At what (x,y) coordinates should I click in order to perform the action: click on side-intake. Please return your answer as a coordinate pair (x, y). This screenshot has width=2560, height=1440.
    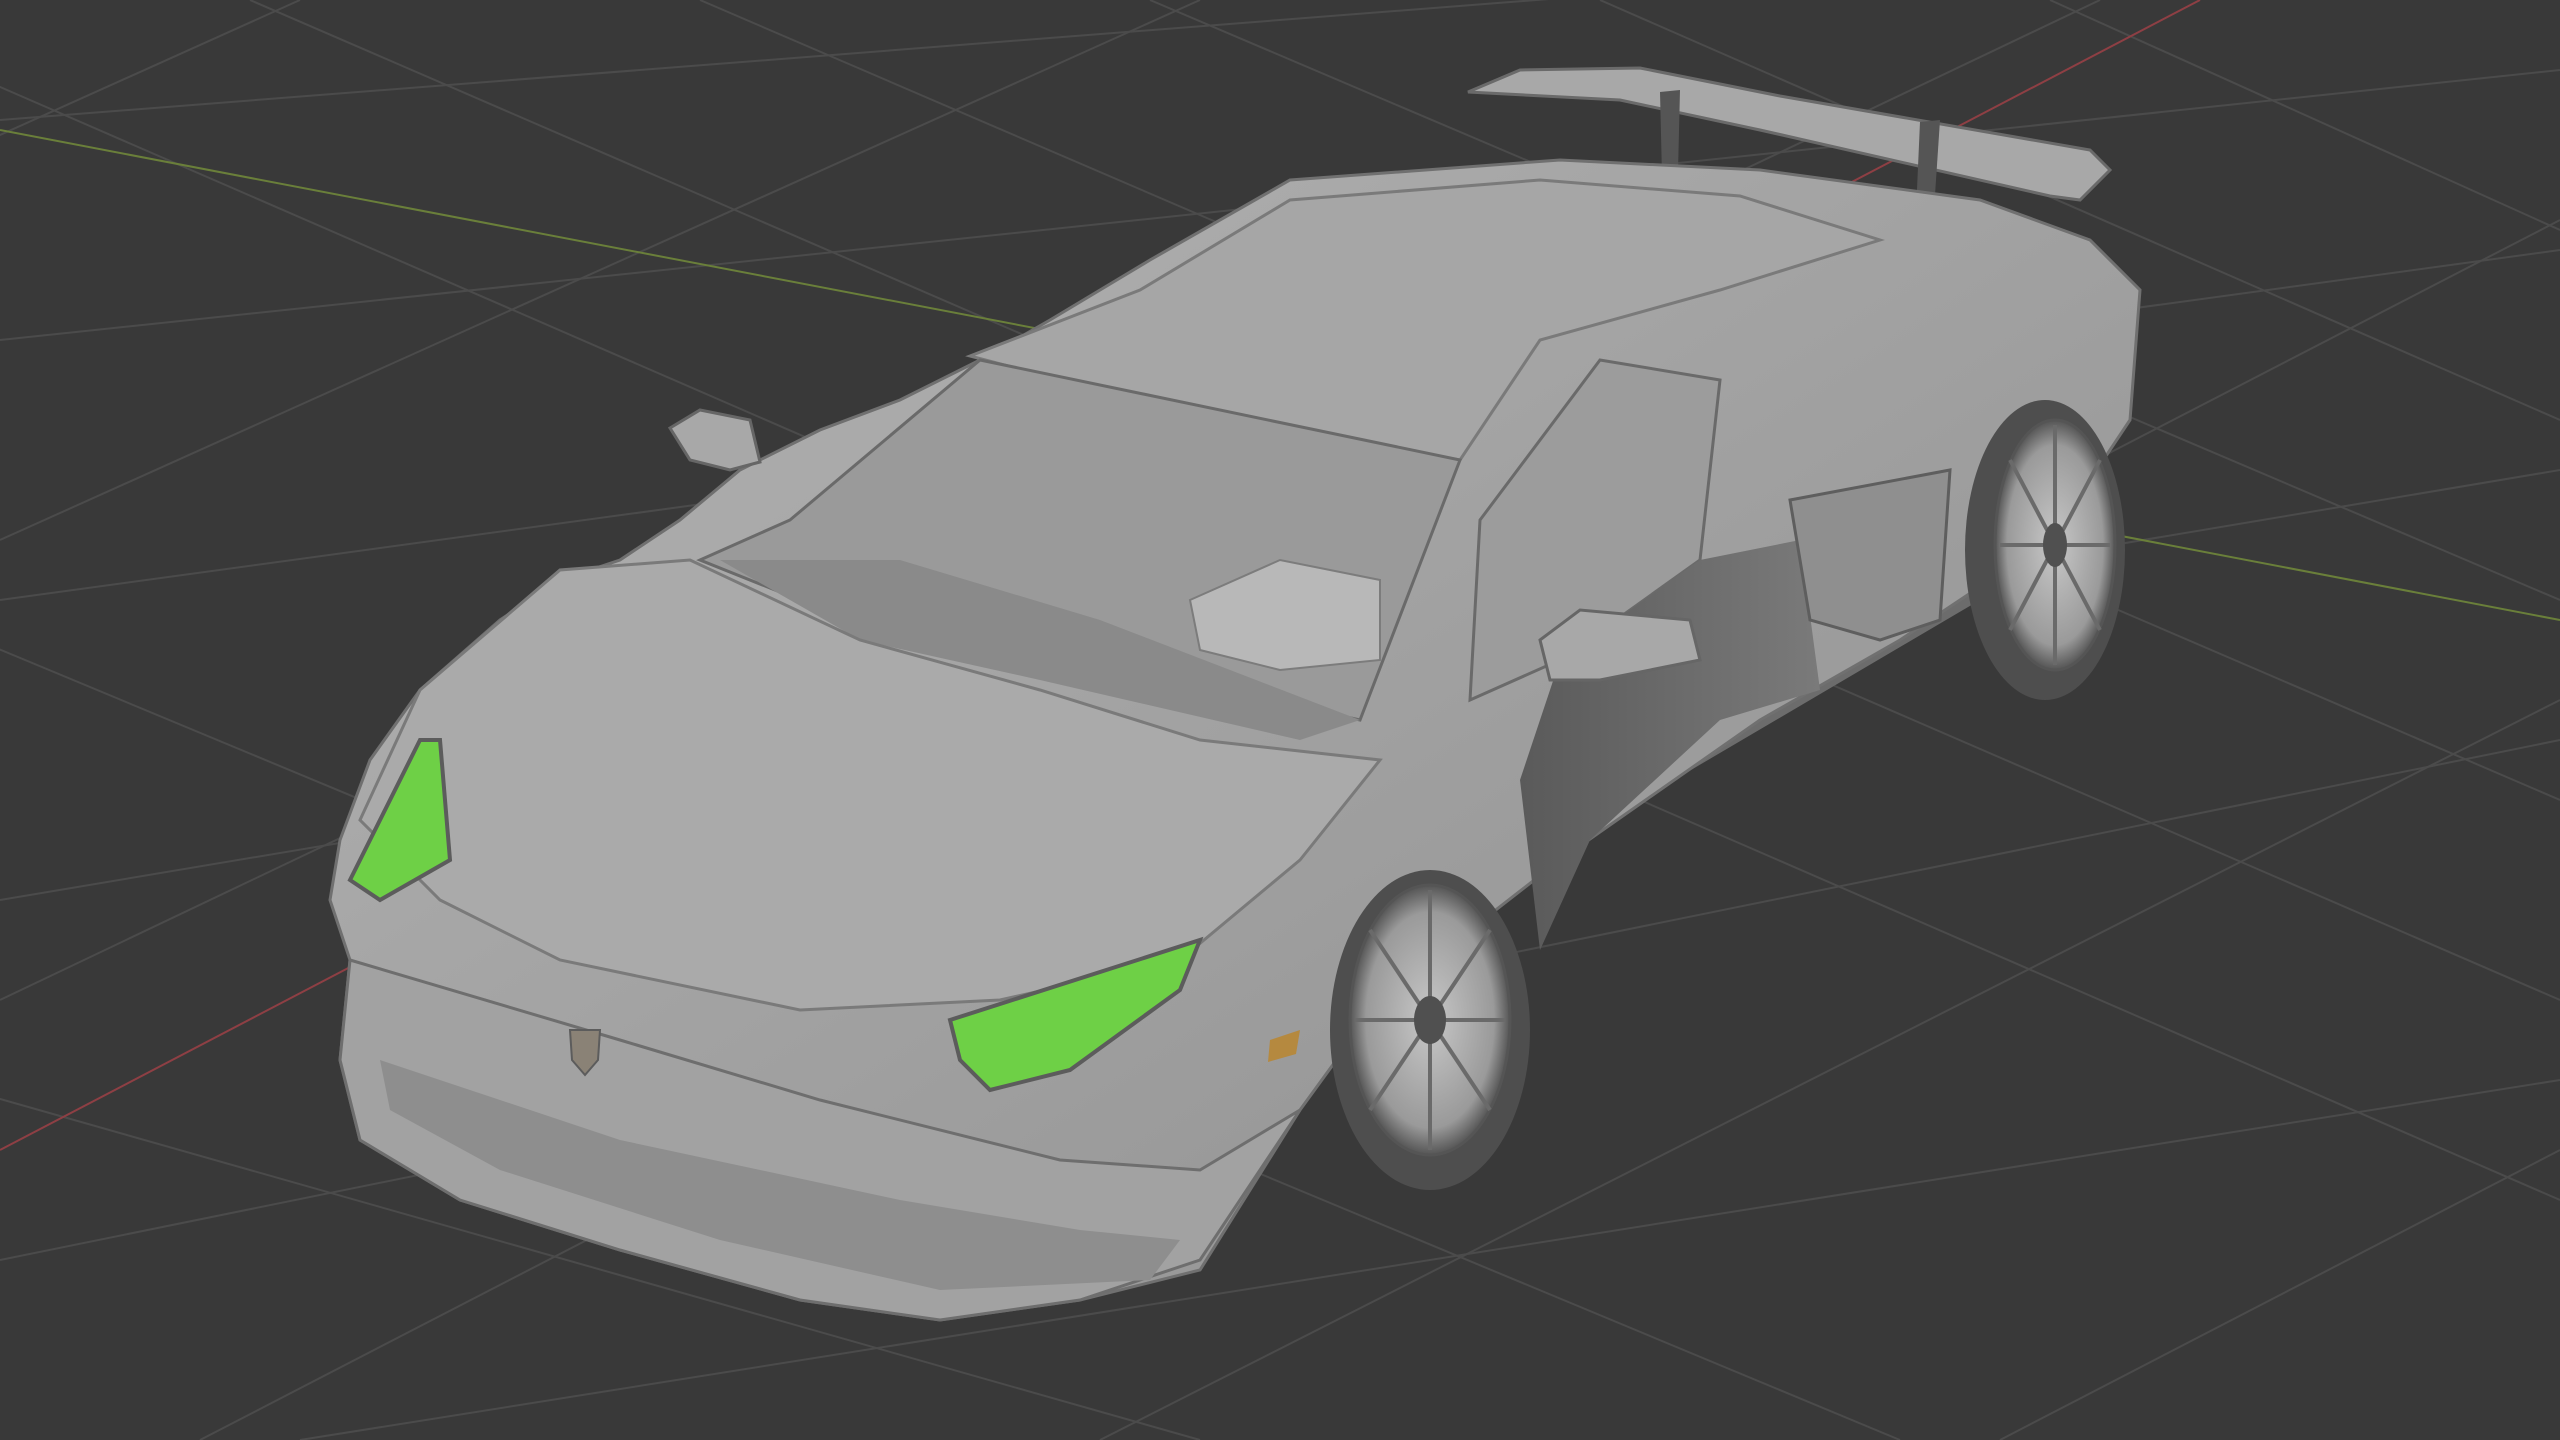
    Looking at the image, I should click on (1870, 555).